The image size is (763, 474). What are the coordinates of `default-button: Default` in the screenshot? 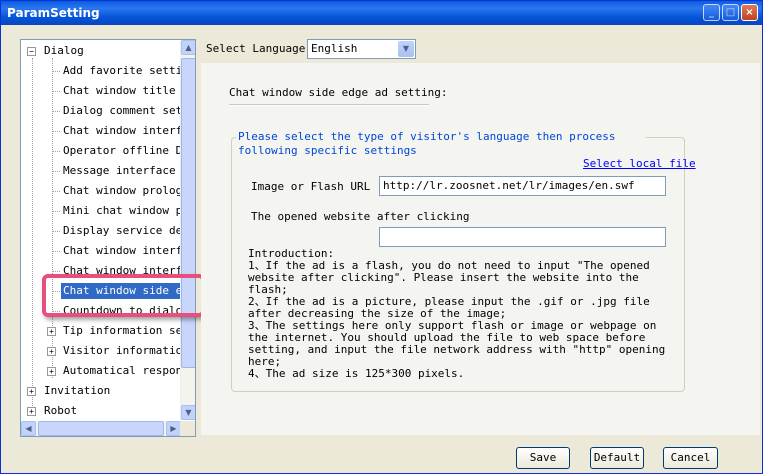 It's located at (617, 458).